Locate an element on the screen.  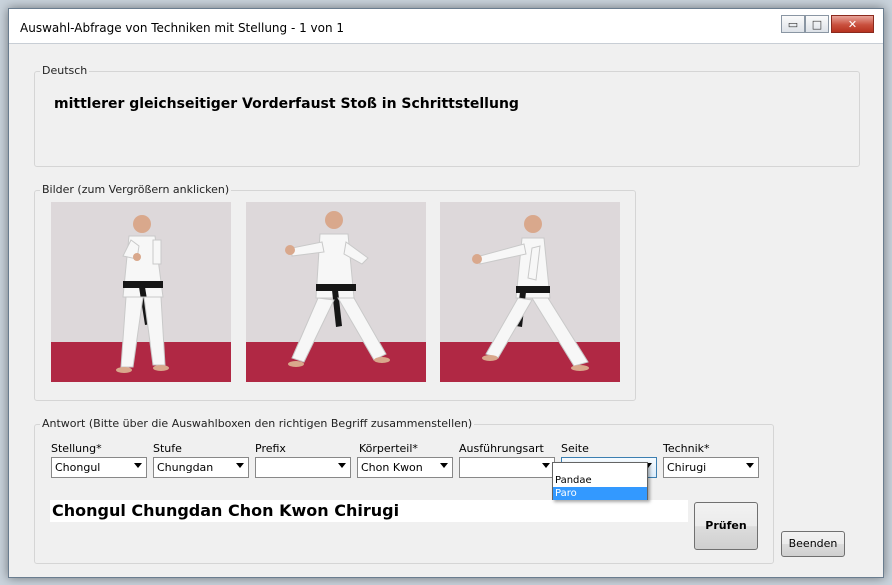
koerperteil-select: Chon Kwon is located at coordinates (405, 467).